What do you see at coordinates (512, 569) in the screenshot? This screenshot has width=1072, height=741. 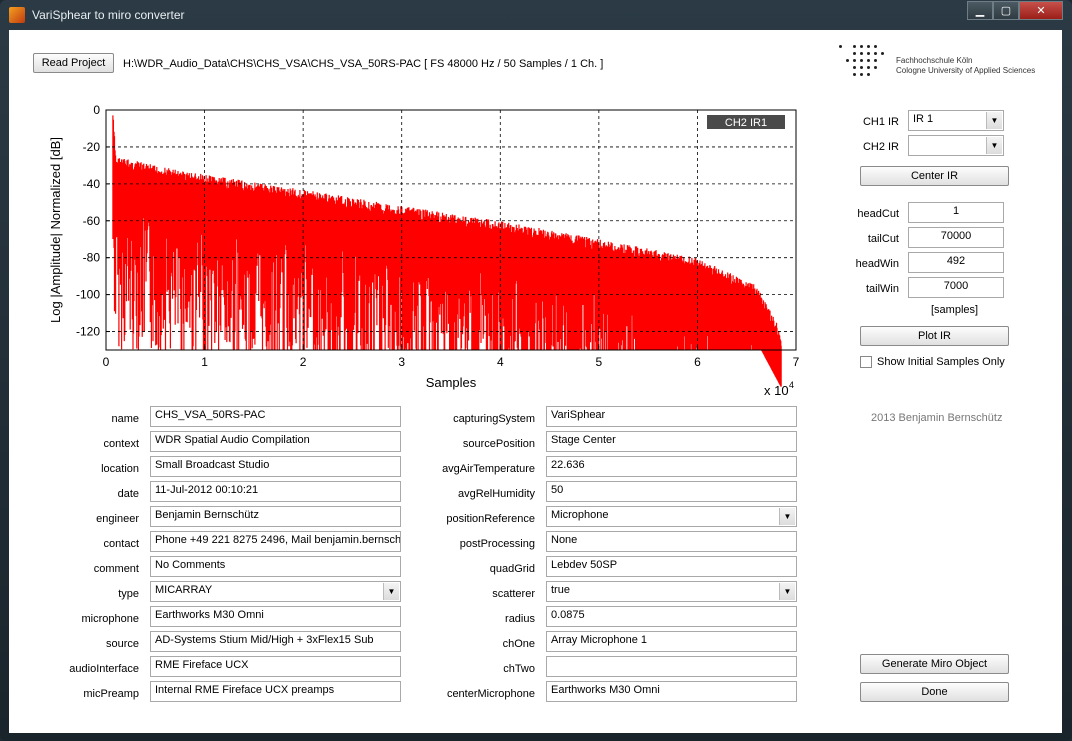 I see `field-label: quadGrid` at bounding box center [512, 569].